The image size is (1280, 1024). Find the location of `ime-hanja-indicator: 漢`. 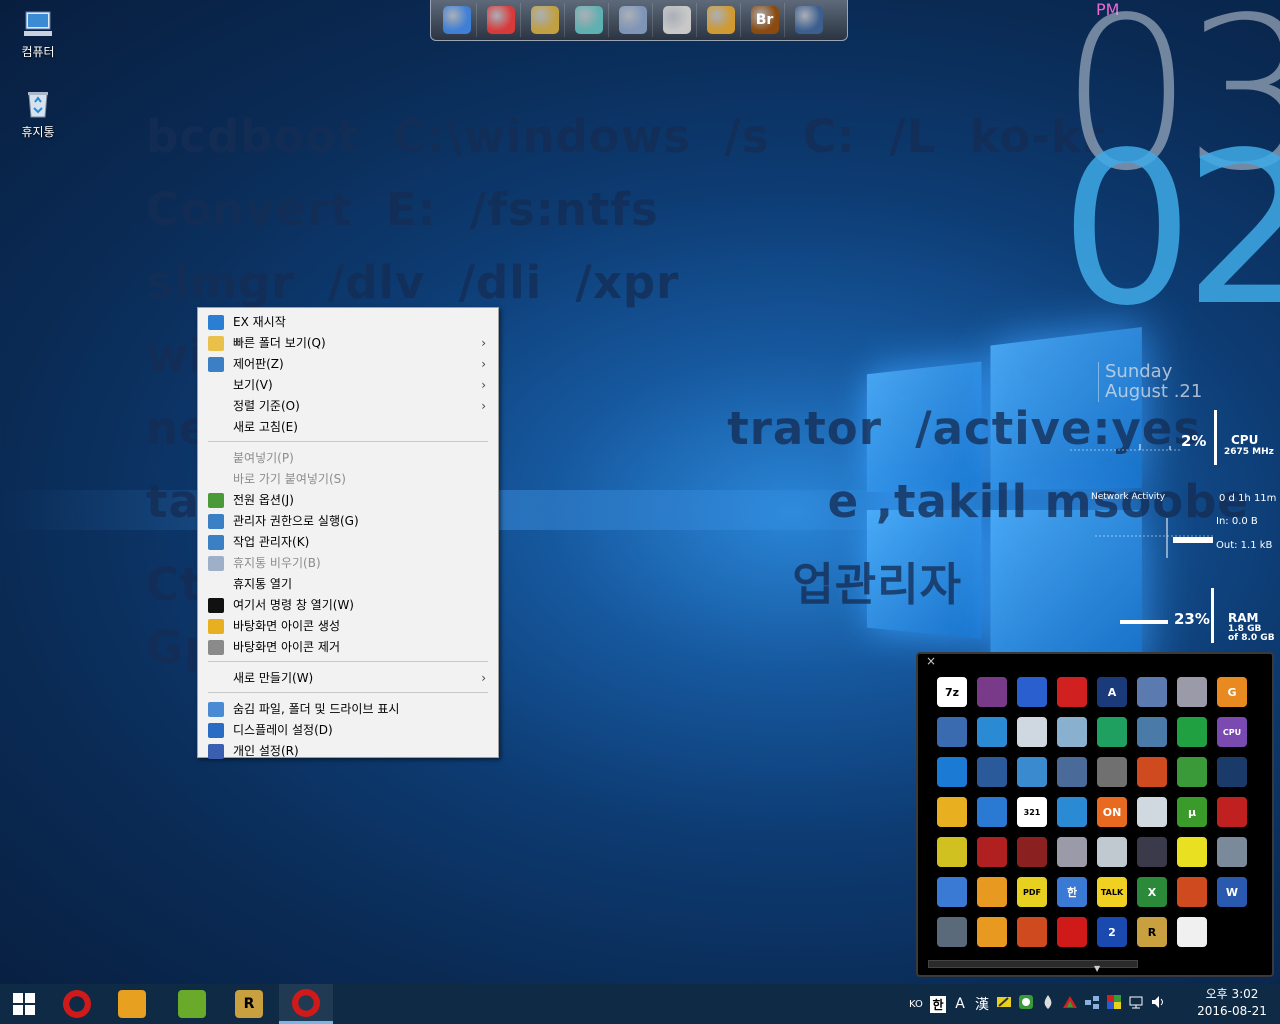

ime-hanja-indicator: 漢 is located at coordinates (982, 1004).